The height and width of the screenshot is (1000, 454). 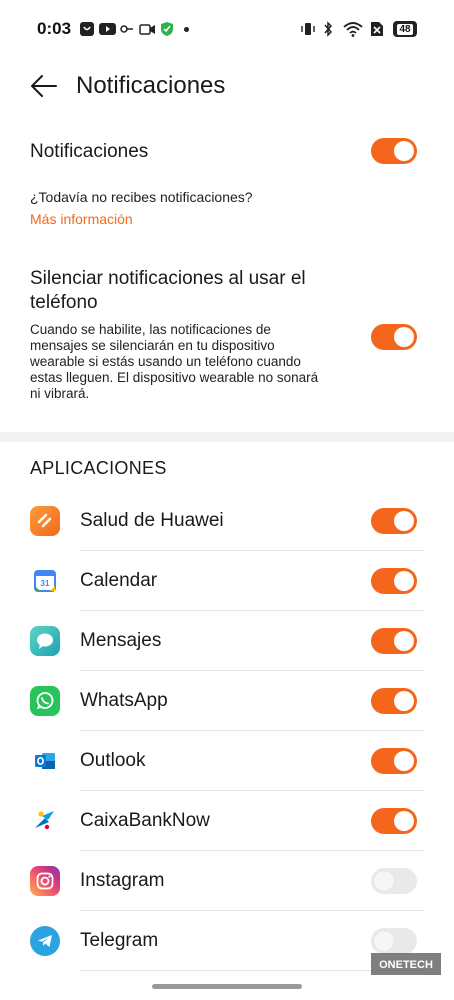 I want to click on app-name: Calendar, so click(x=119, y=580).